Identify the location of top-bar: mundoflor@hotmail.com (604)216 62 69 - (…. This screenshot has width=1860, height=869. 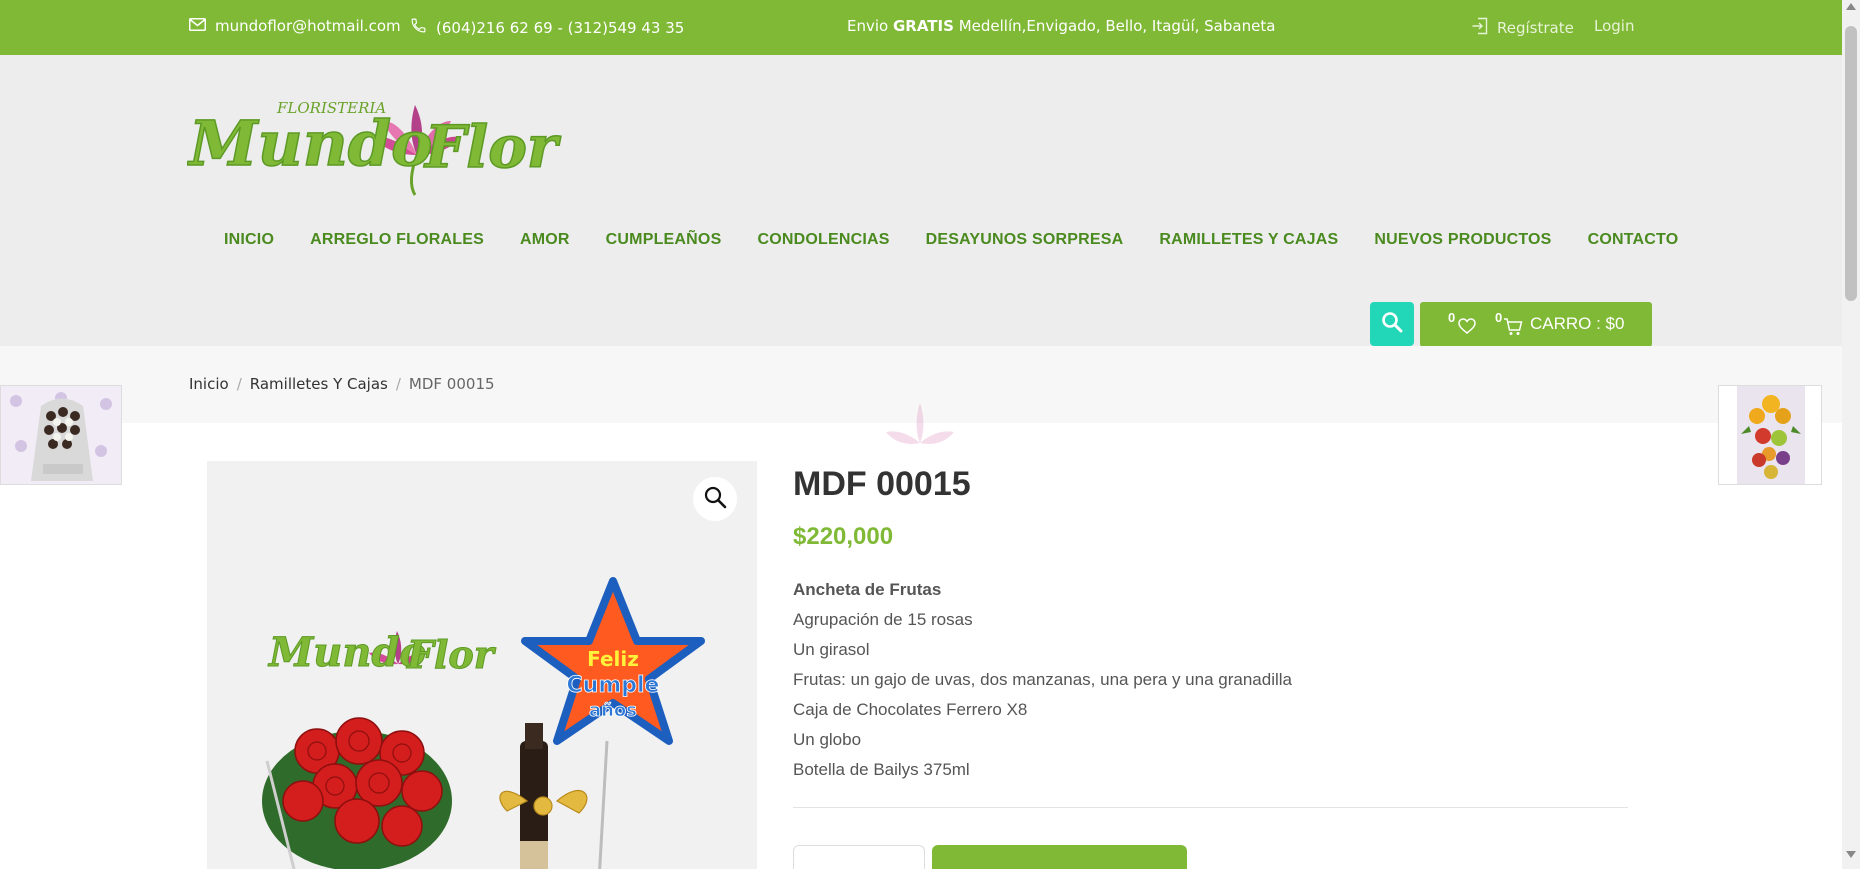
(921, 27).